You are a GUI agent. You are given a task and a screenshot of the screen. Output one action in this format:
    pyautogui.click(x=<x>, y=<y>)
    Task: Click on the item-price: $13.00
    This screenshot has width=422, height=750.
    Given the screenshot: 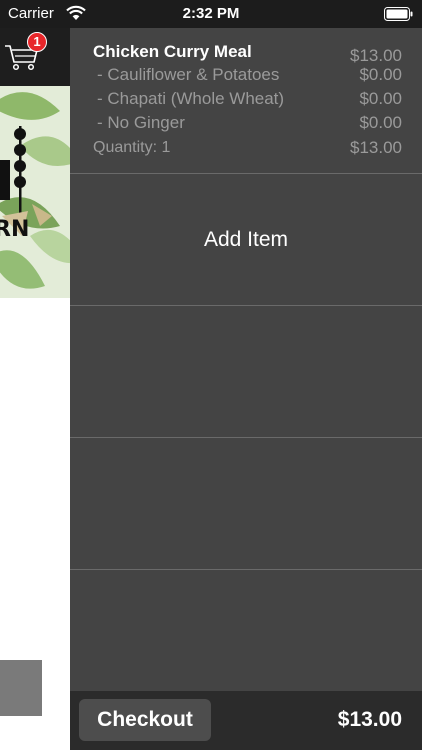 What is the action you would take?
    pyautogui.click(x=376, y=55)
    